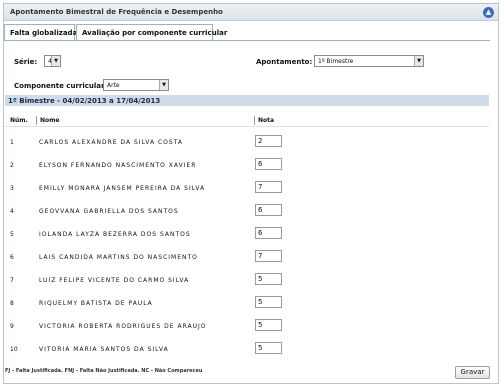 This screenshot has width=504, height=389. I want to click on row-number: 8, so click(12, 303).